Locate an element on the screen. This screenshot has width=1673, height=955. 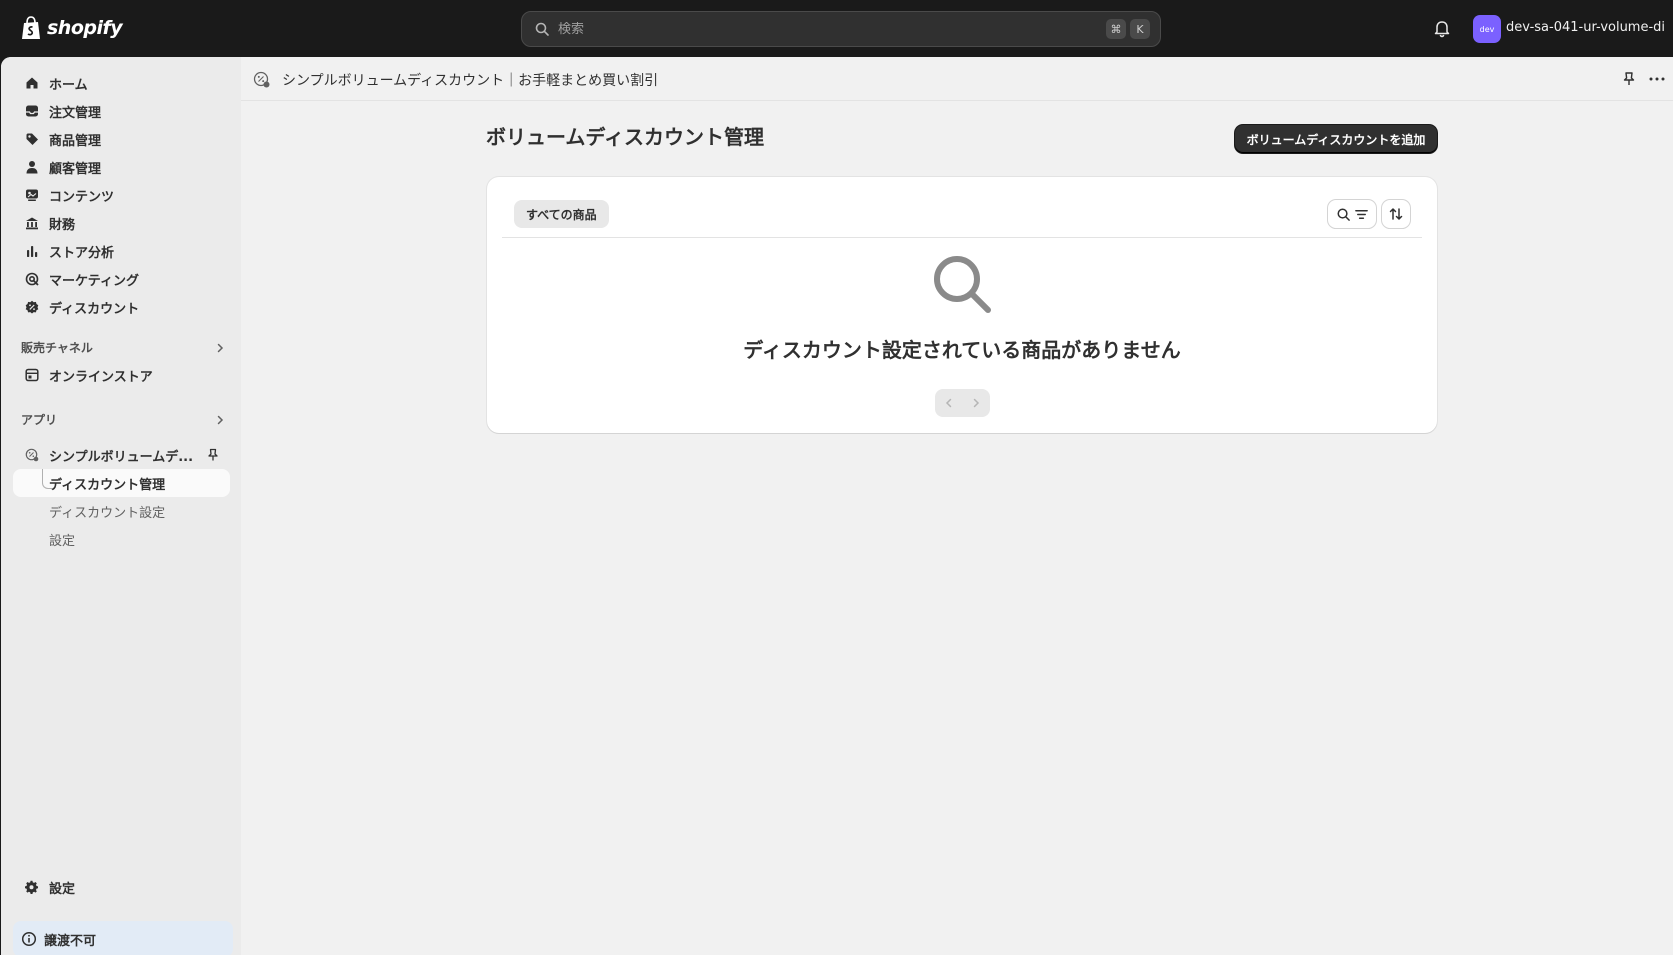
search-filter-button is located at coordinates (1352, 214).